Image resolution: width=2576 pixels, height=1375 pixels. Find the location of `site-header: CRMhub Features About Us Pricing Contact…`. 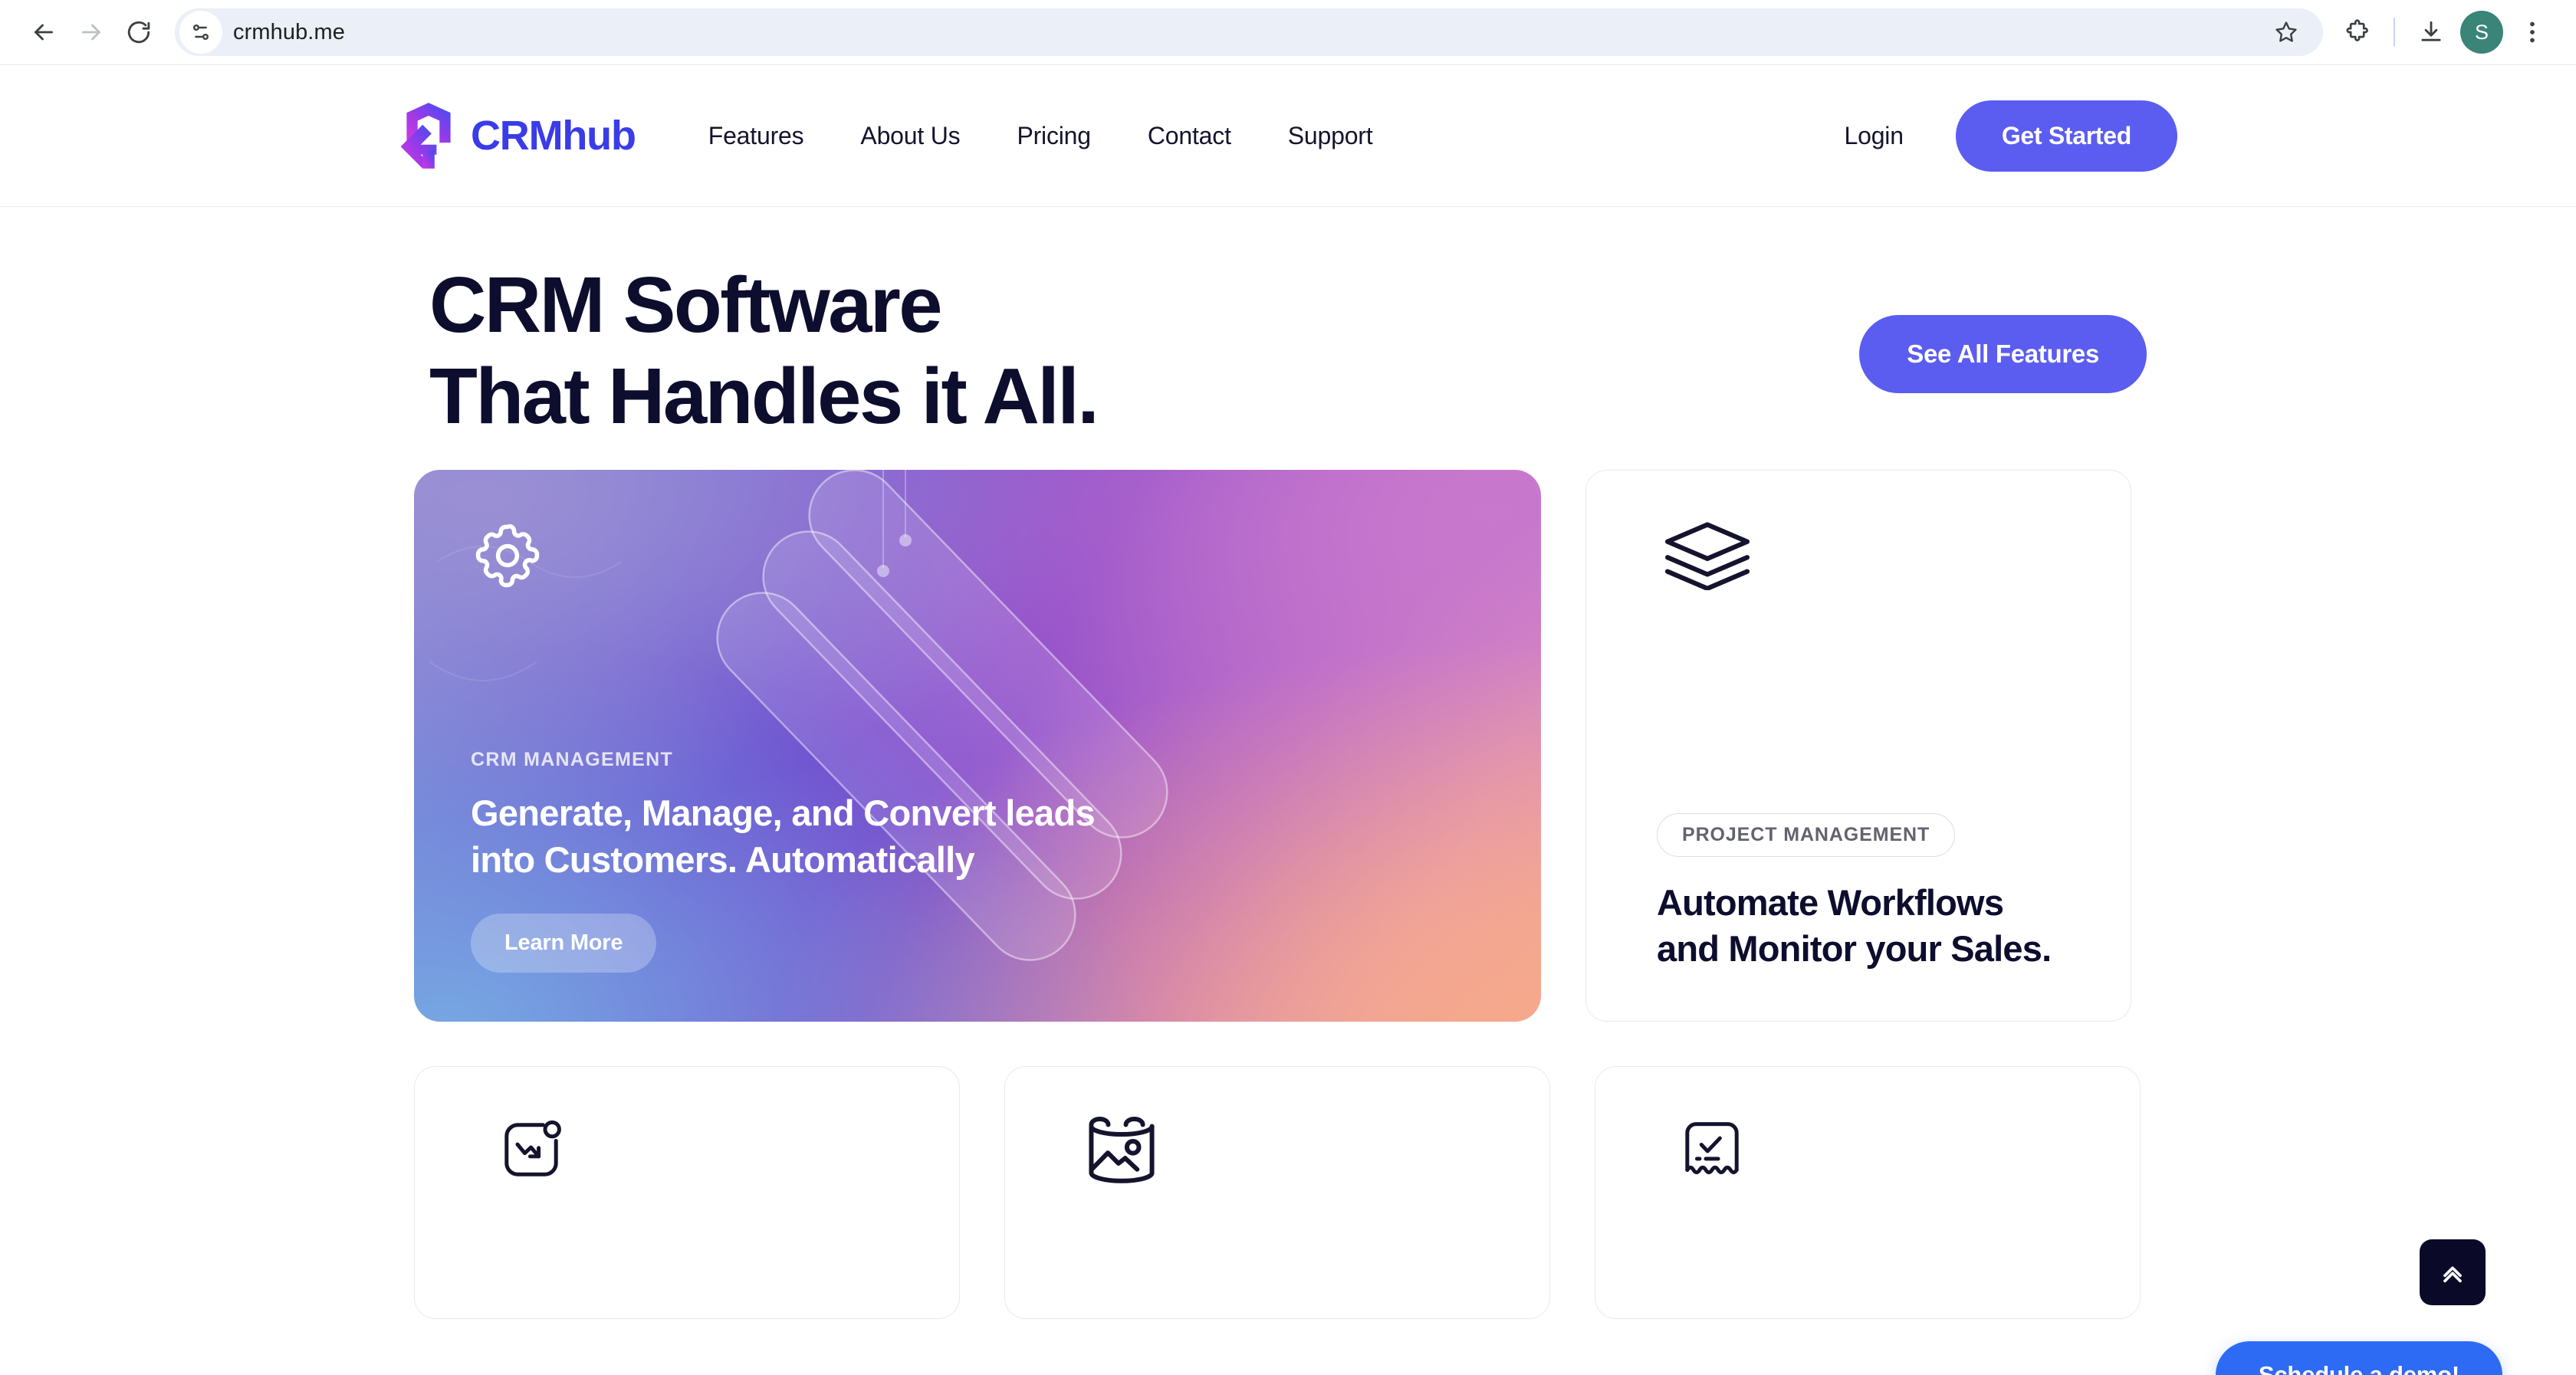

site-header: CRMhub Features About Us Pricing Contact… is located at coordinates (1288, 136).